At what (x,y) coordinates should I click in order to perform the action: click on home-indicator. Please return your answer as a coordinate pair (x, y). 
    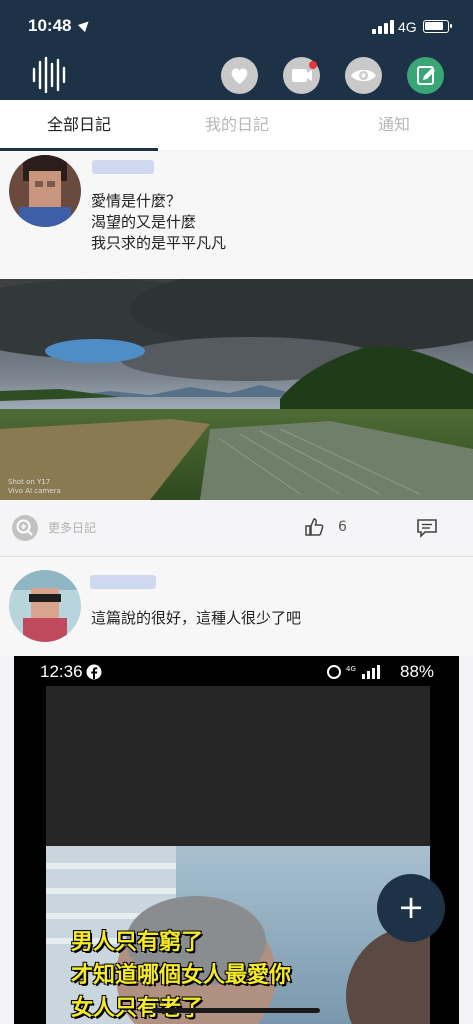
    Looking at the image, I should click on (236, 1010).